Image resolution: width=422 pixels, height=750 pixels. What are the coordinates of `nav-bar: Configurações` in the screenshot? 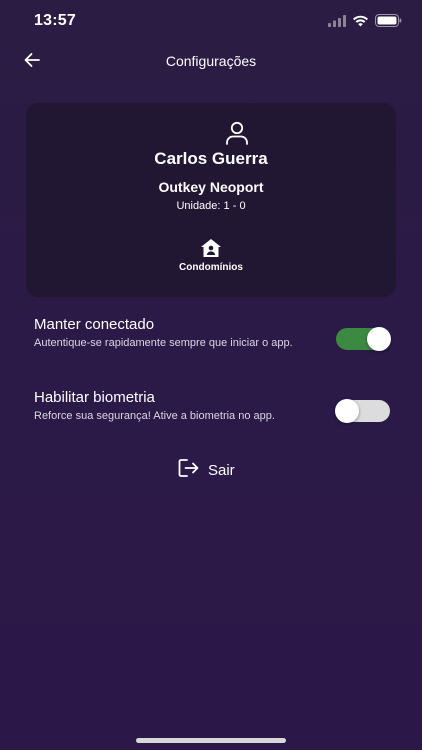 It's located at (211, 62).